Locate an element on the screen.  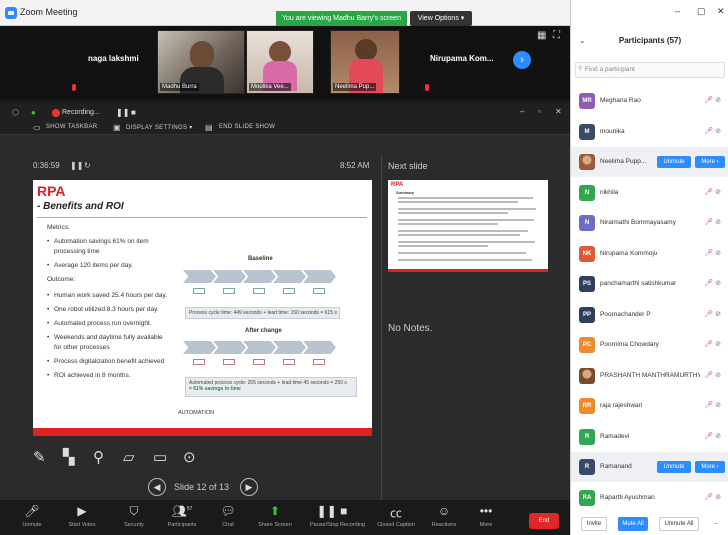
panel-restore-icon: ▢ is located at coordinates (701, 11).